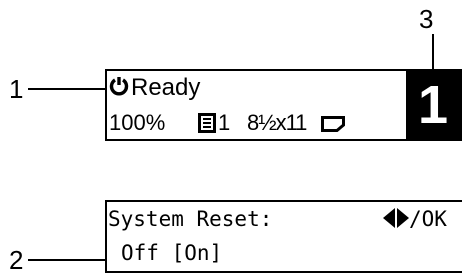 Image resolution: width=463 pixels, height=275 pixels. Describe the element at coordinates (277, 122) in the screenshot. I see `paper-size: 8½x11` at that location.